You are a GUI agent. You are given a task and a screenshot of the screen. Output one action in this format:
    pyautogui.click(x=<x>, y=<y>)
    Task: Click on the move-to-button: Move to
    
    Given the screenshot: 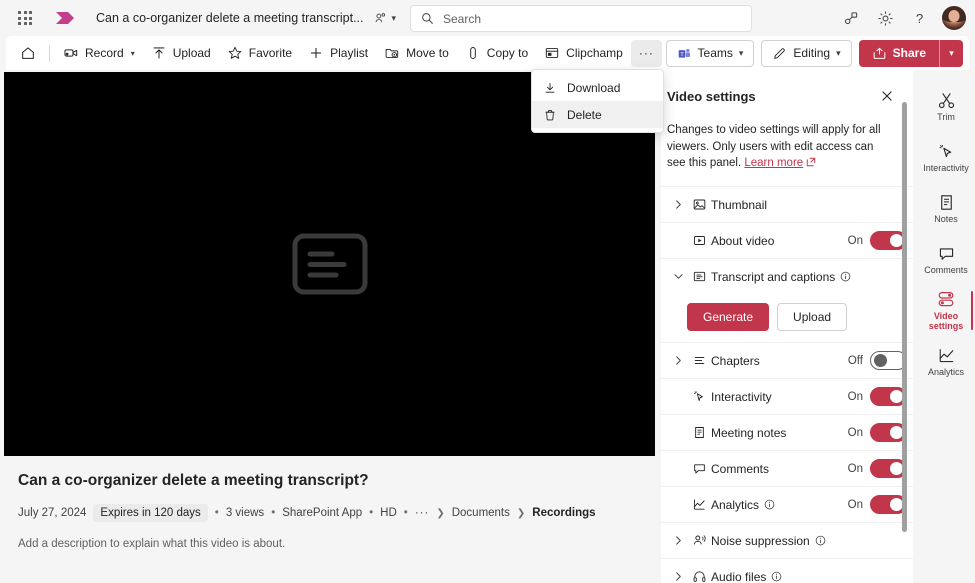 What is the action you would take?
    pyautogui.click(x=416, y=53)
    